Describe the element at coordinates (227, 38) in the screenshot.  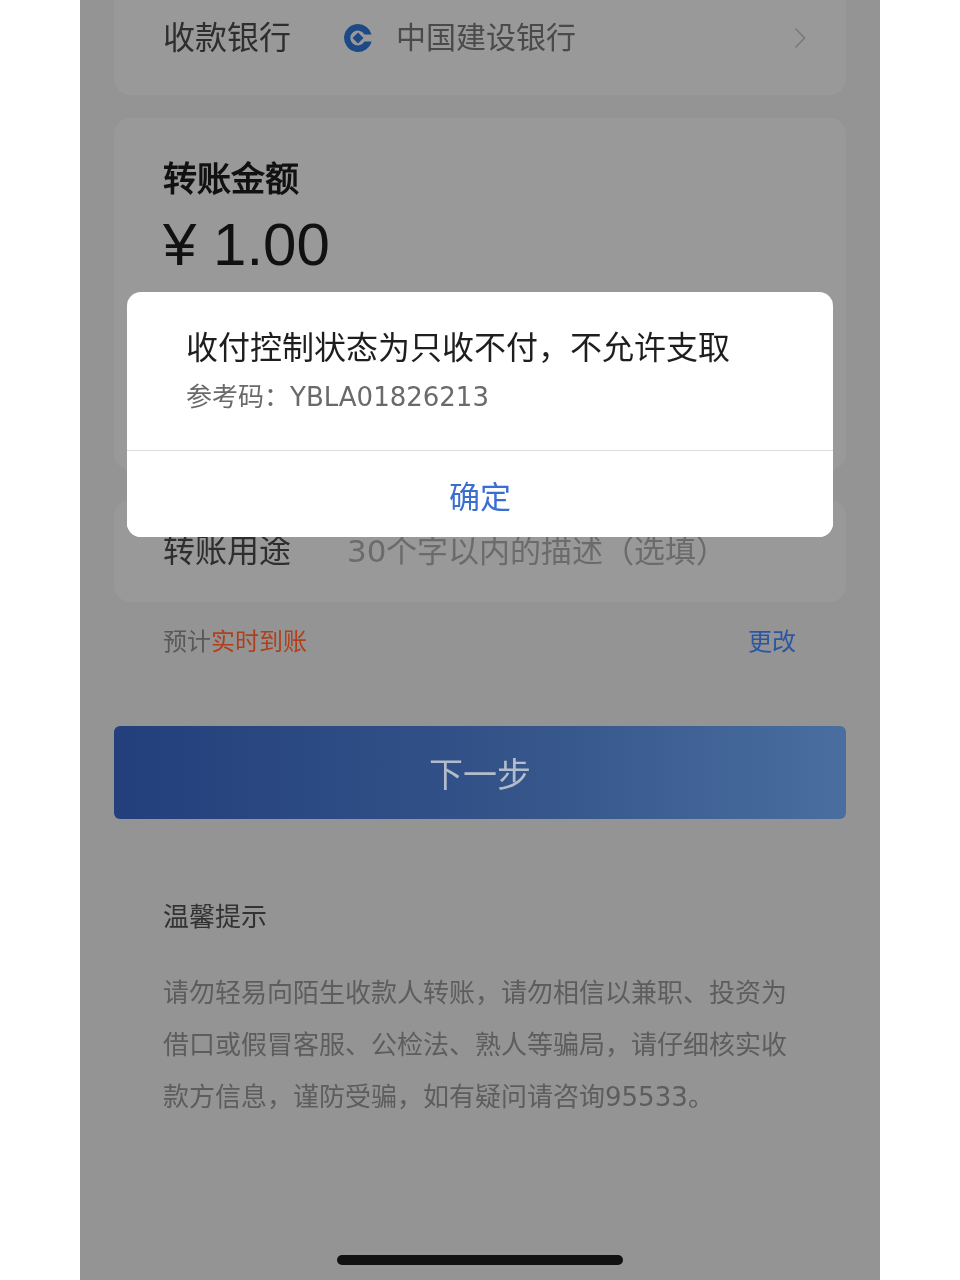
I see `bank-label: 收款银行` at that location.